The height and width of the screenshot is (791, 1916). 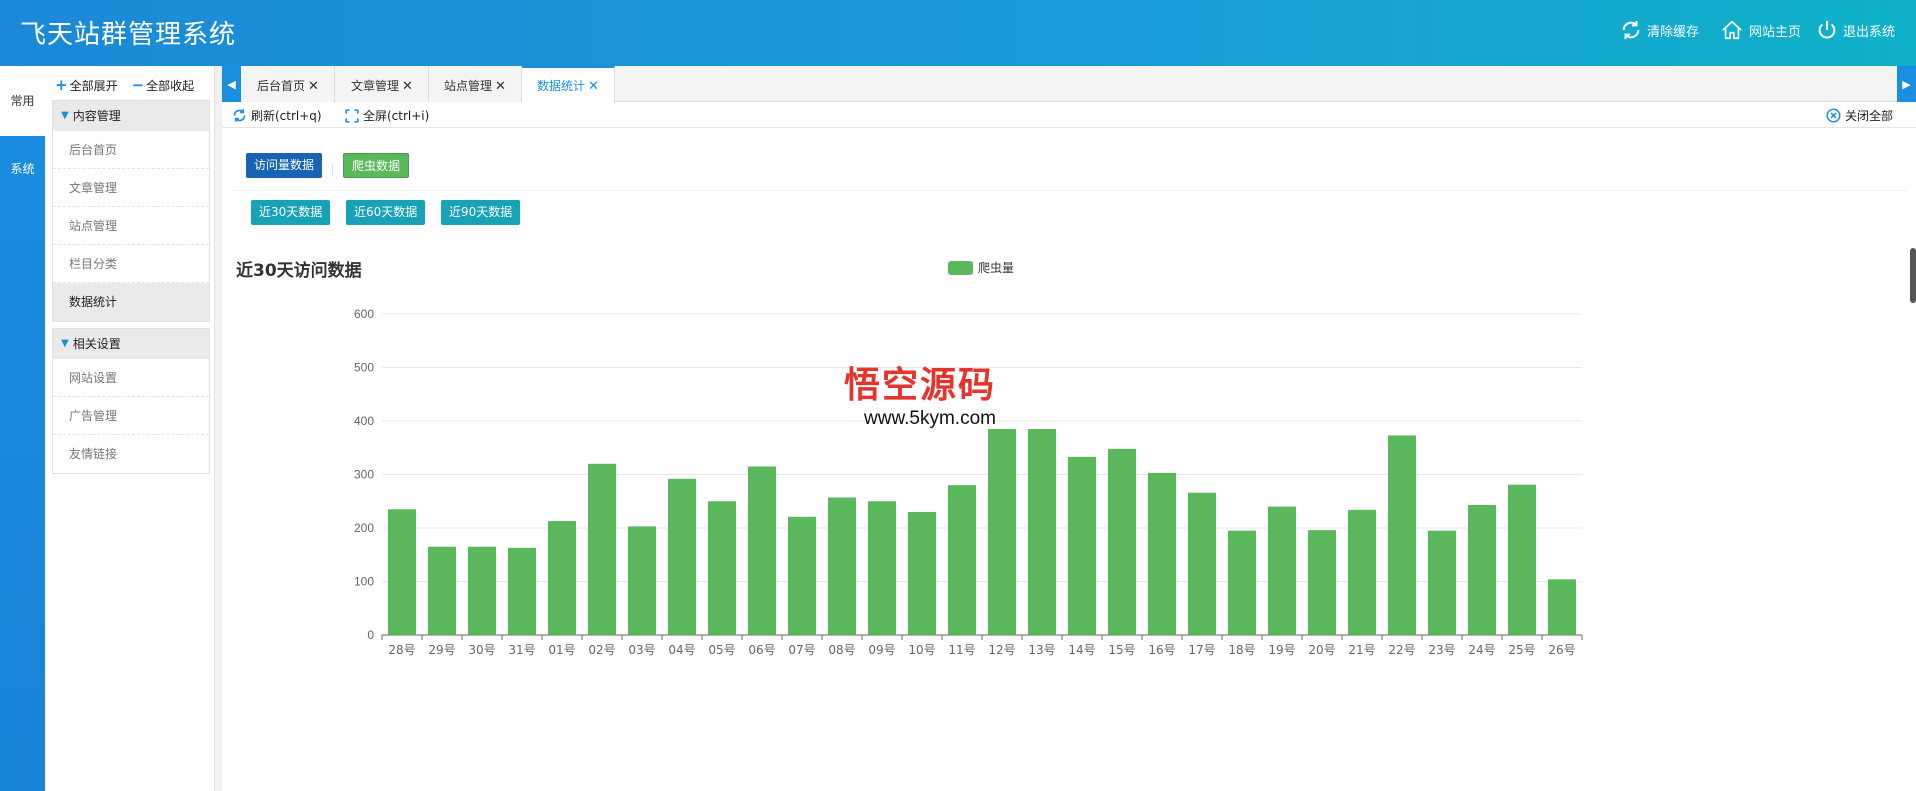 What do you see at coordinates (1441, 650) in the screenshot?
I see `x-tick-label: 23号` at bounding box center [1441, 650].